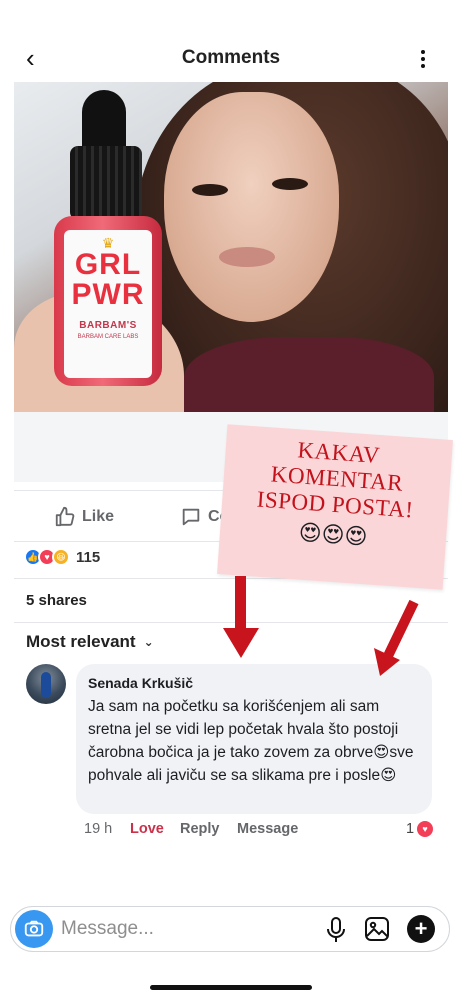  I want to click on microphone-icon, so click(336, 930).